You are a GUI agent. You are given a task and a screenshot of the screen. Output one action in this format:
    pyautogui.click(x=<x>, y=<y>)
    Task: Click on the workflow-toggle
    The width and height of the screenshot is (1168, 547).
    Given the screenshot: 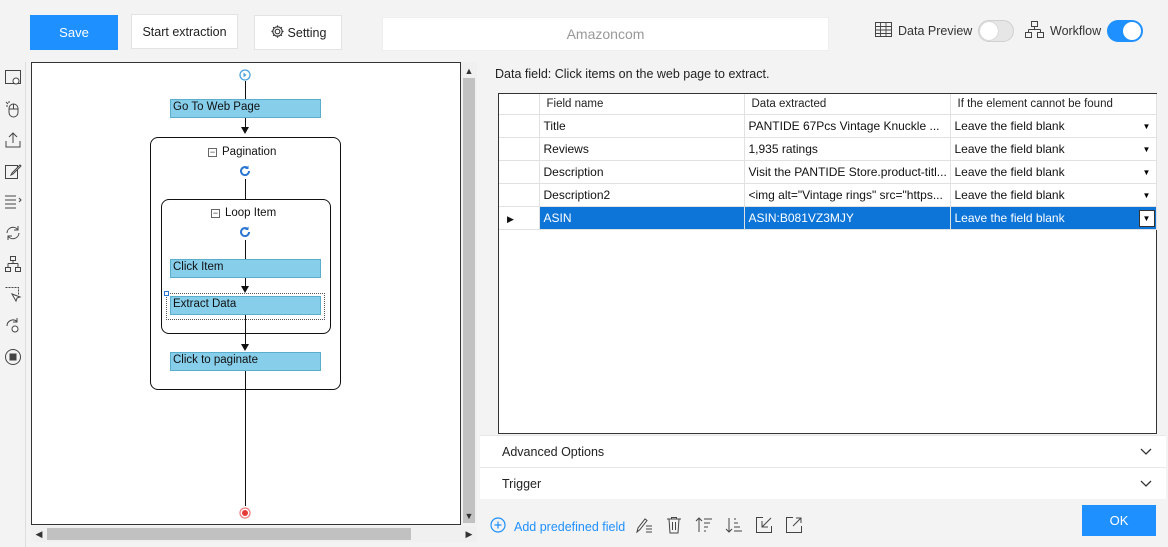 What is the action you would take?
    pyautogui.click(x=1125, y=31)
    